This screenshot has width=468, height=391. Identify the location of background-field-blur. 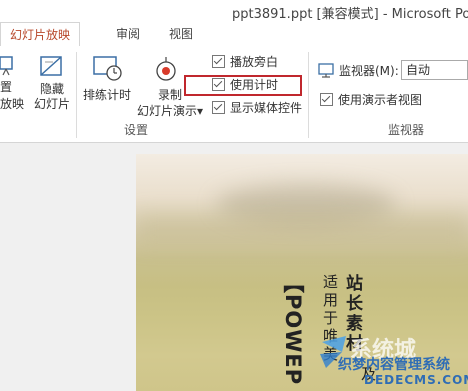
(302, 229).